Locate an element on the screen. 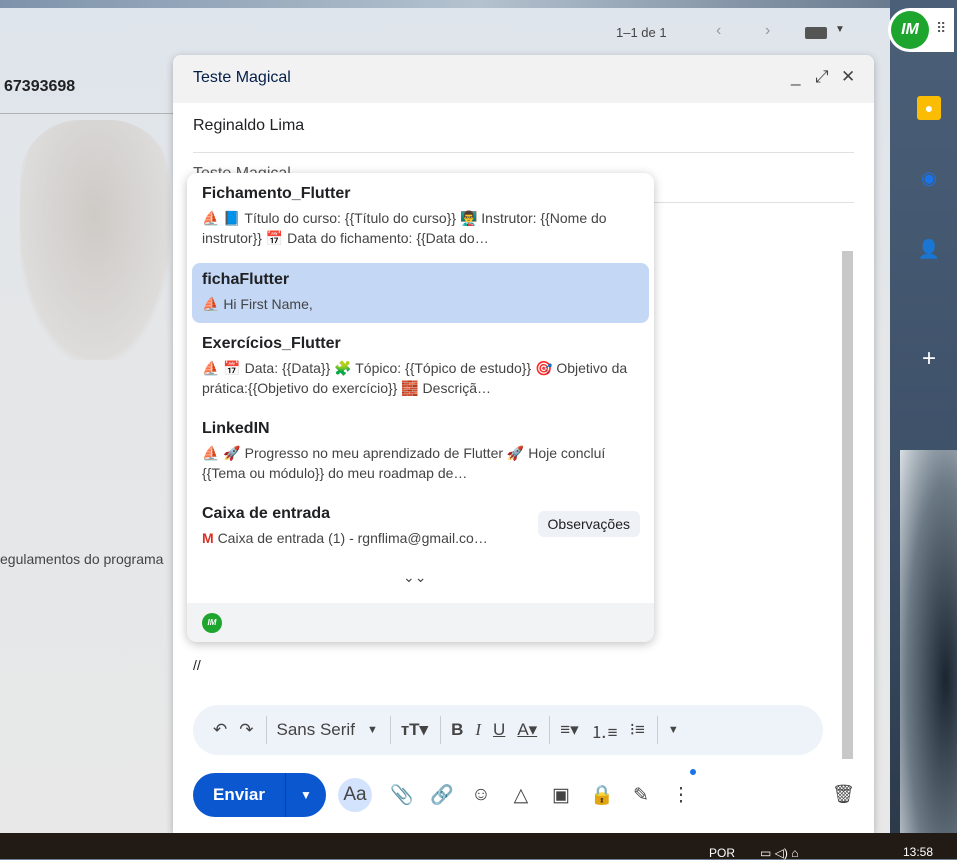 The height and width of the screenshot is (860, 957). emoji-icon: ☺ is located at coordinates (481, 795).